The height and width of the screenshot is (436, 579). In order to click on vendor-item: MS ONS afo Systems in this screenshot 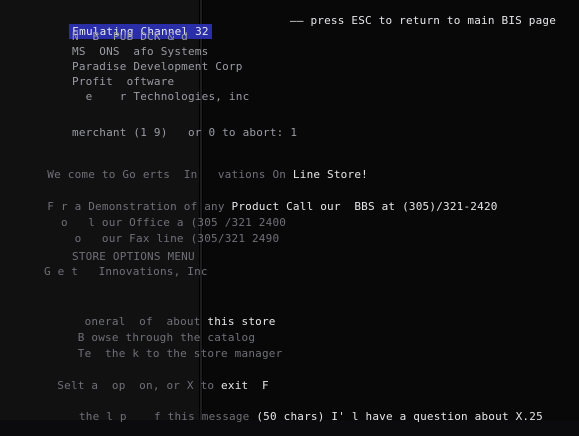, I will do `click(140, 51)`.